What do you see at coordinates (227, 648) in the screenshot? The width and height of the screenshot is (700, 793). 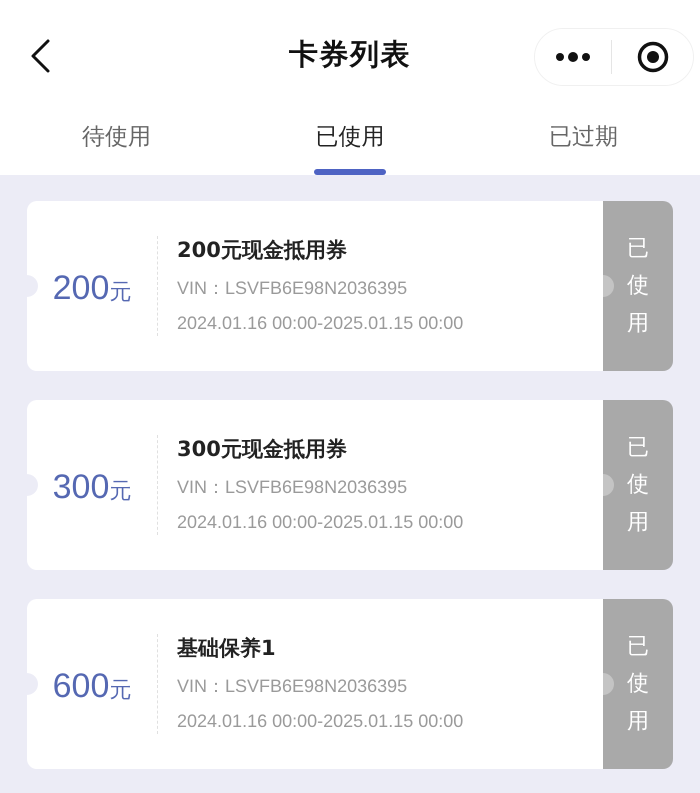 I see `coupon-title: 基础保养1` at bounding box center [227, 648].